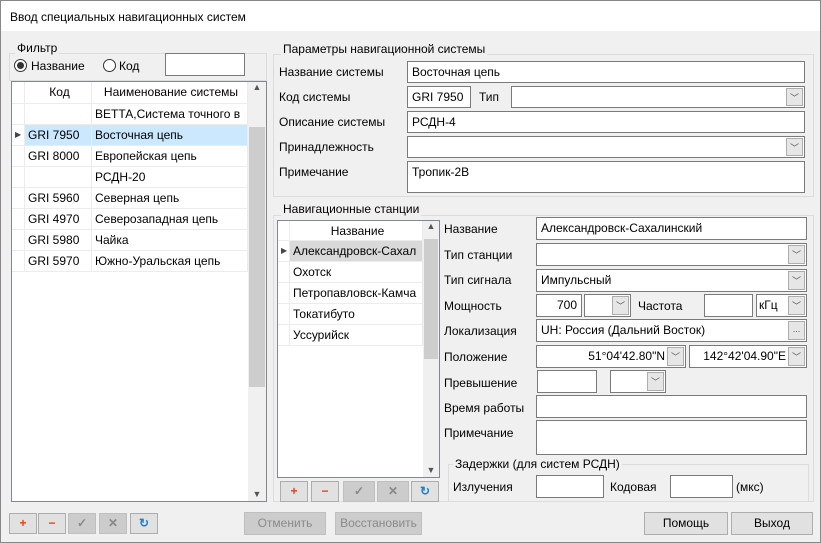 The image size is (821, 543). Describe the element at coordinates (58, 198) in the screenshot. I see `cell-code: GRI 5960` at that location.